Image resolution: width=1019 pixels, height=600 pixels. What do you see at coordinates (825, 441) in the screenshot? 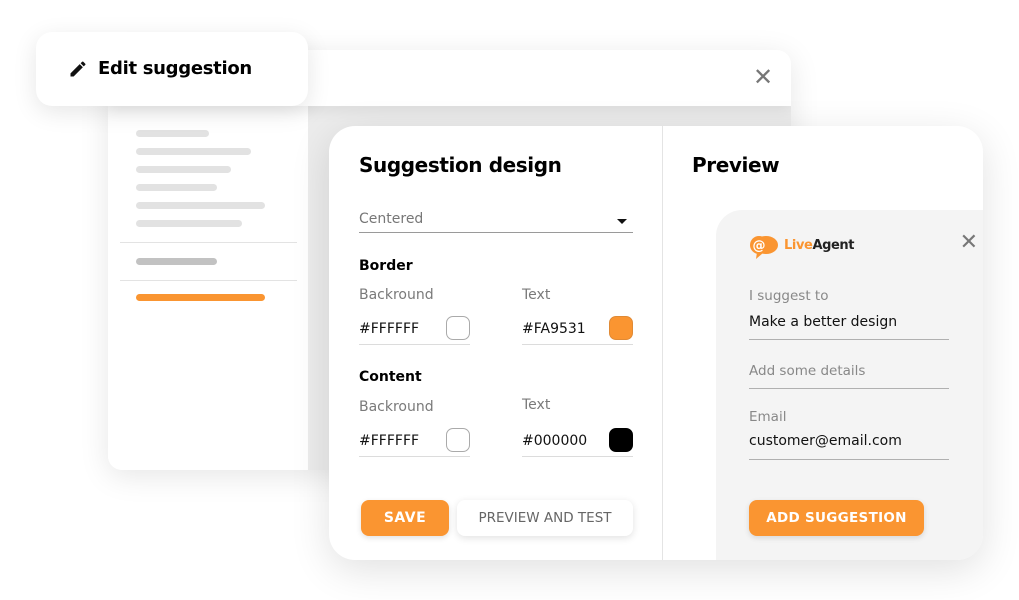
I see `email-value: customer@email.com` at bounding box center [825, 441].